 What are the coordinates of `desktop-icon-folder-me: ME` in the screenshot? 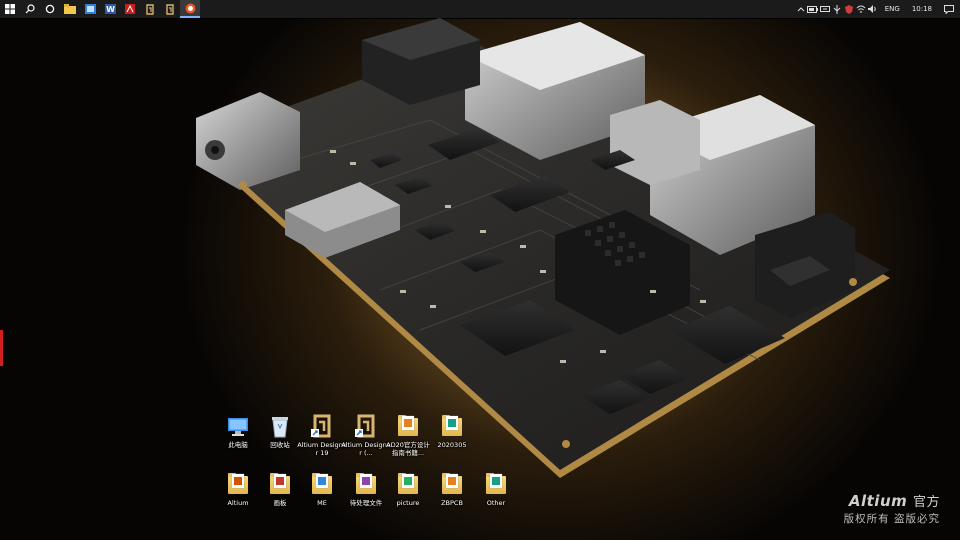 It's located at (322, 489).